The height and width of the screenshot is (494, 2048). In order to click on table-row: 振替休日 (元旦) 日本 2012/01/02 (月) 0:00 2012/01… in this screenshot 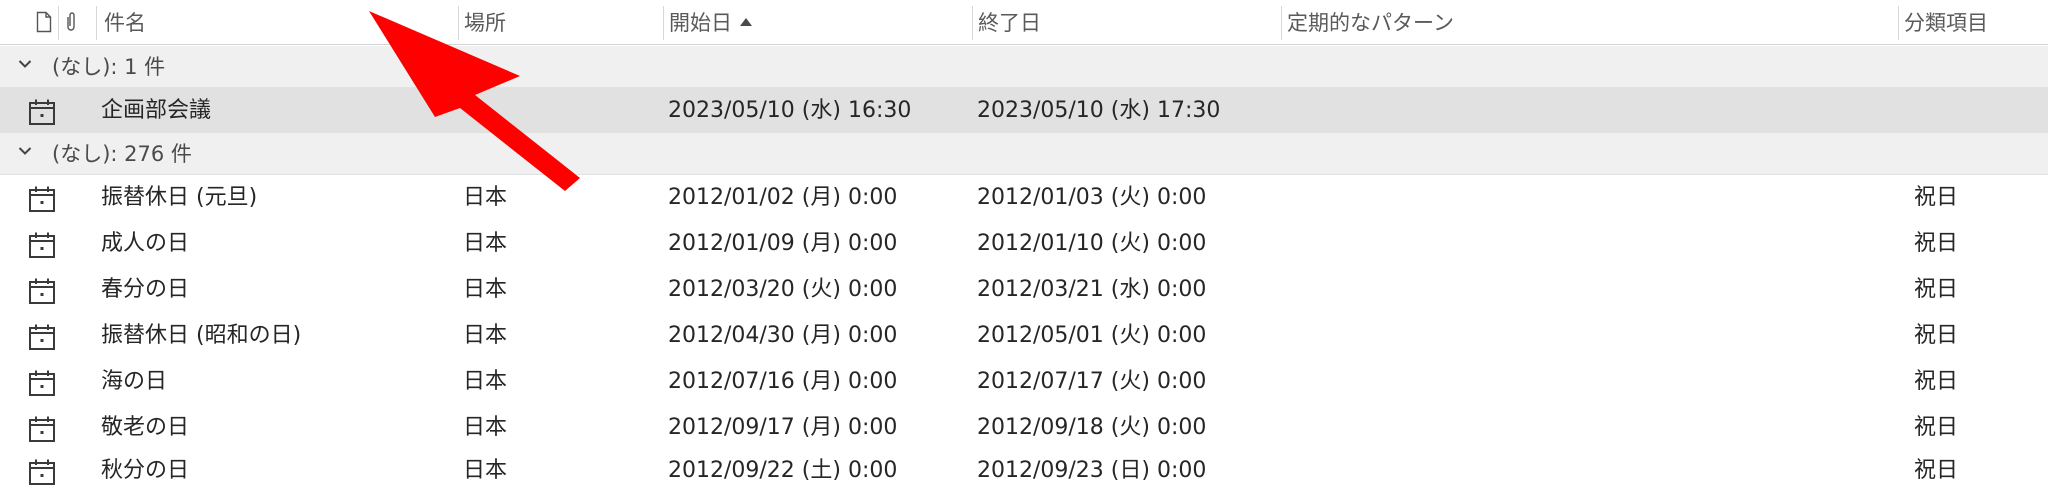, I will do `click(1024, 198)`.